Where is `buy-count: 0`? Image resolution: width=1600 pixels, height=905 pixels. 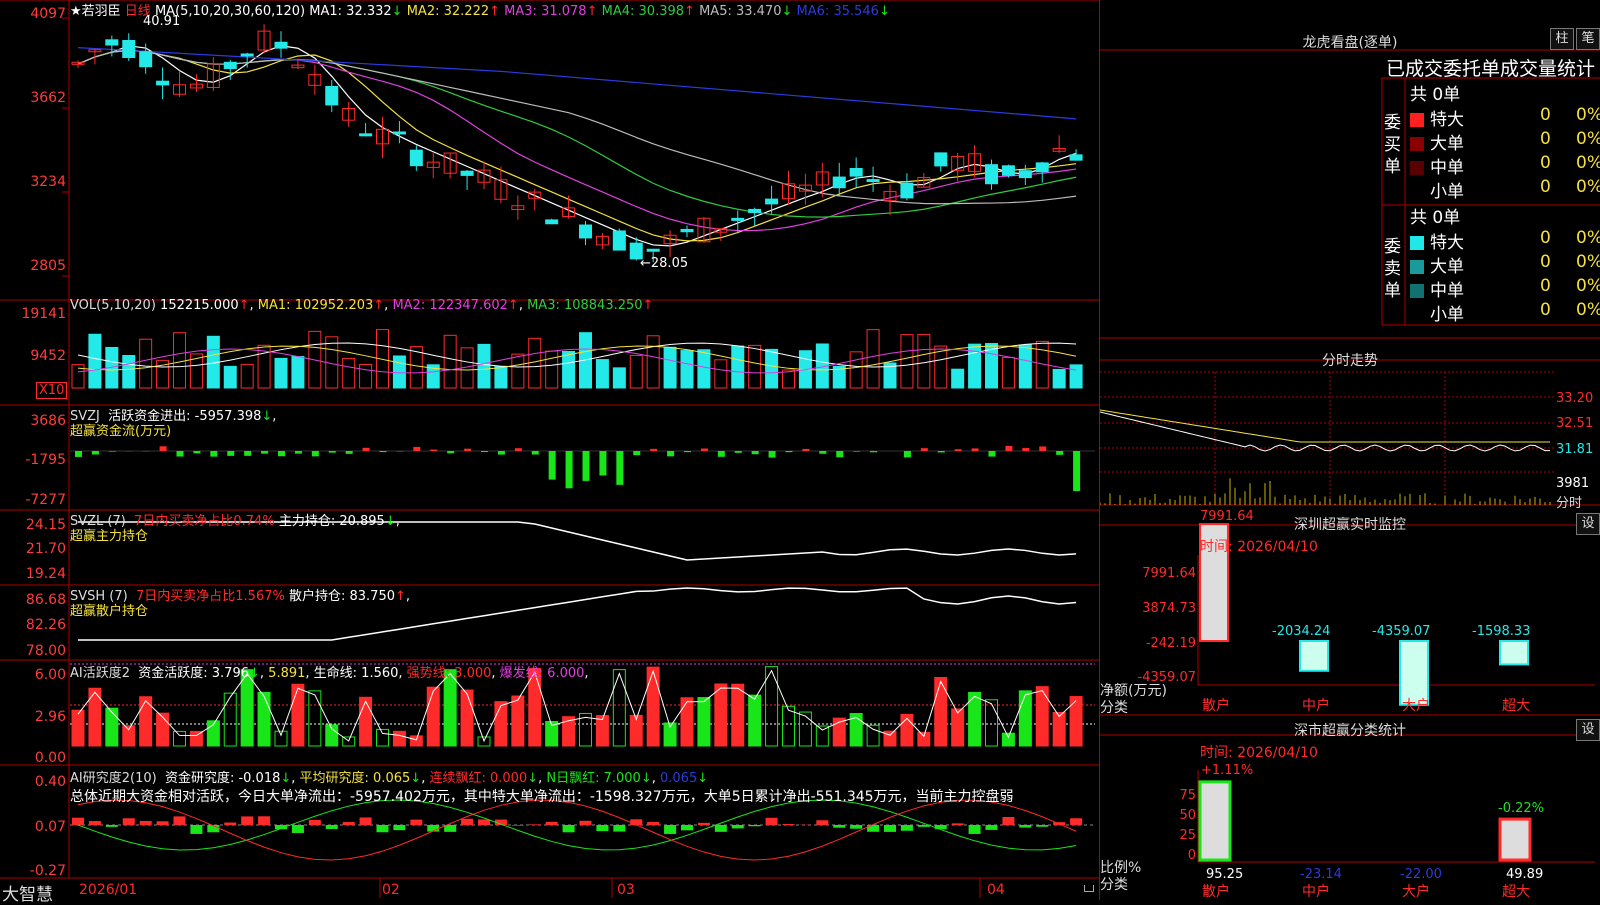 buy-count: 0 is located at coordinates (1545, 115).